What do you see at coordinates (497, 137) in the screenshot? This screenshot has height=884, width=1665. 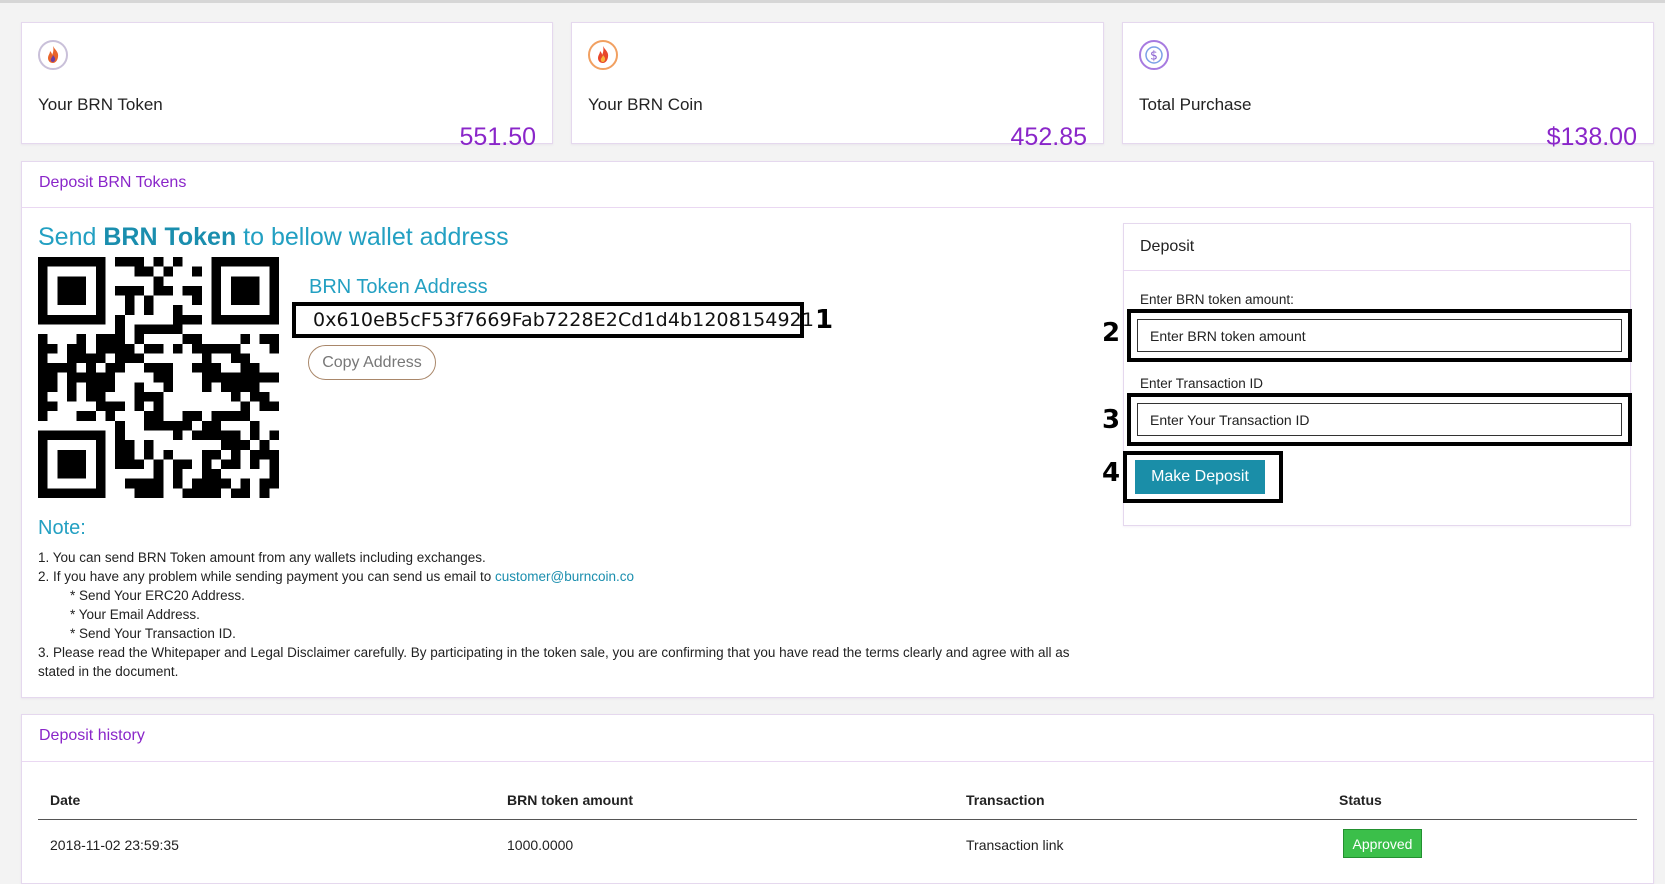 I see `stat-value: 551.50` at bounding box center [497, 137].